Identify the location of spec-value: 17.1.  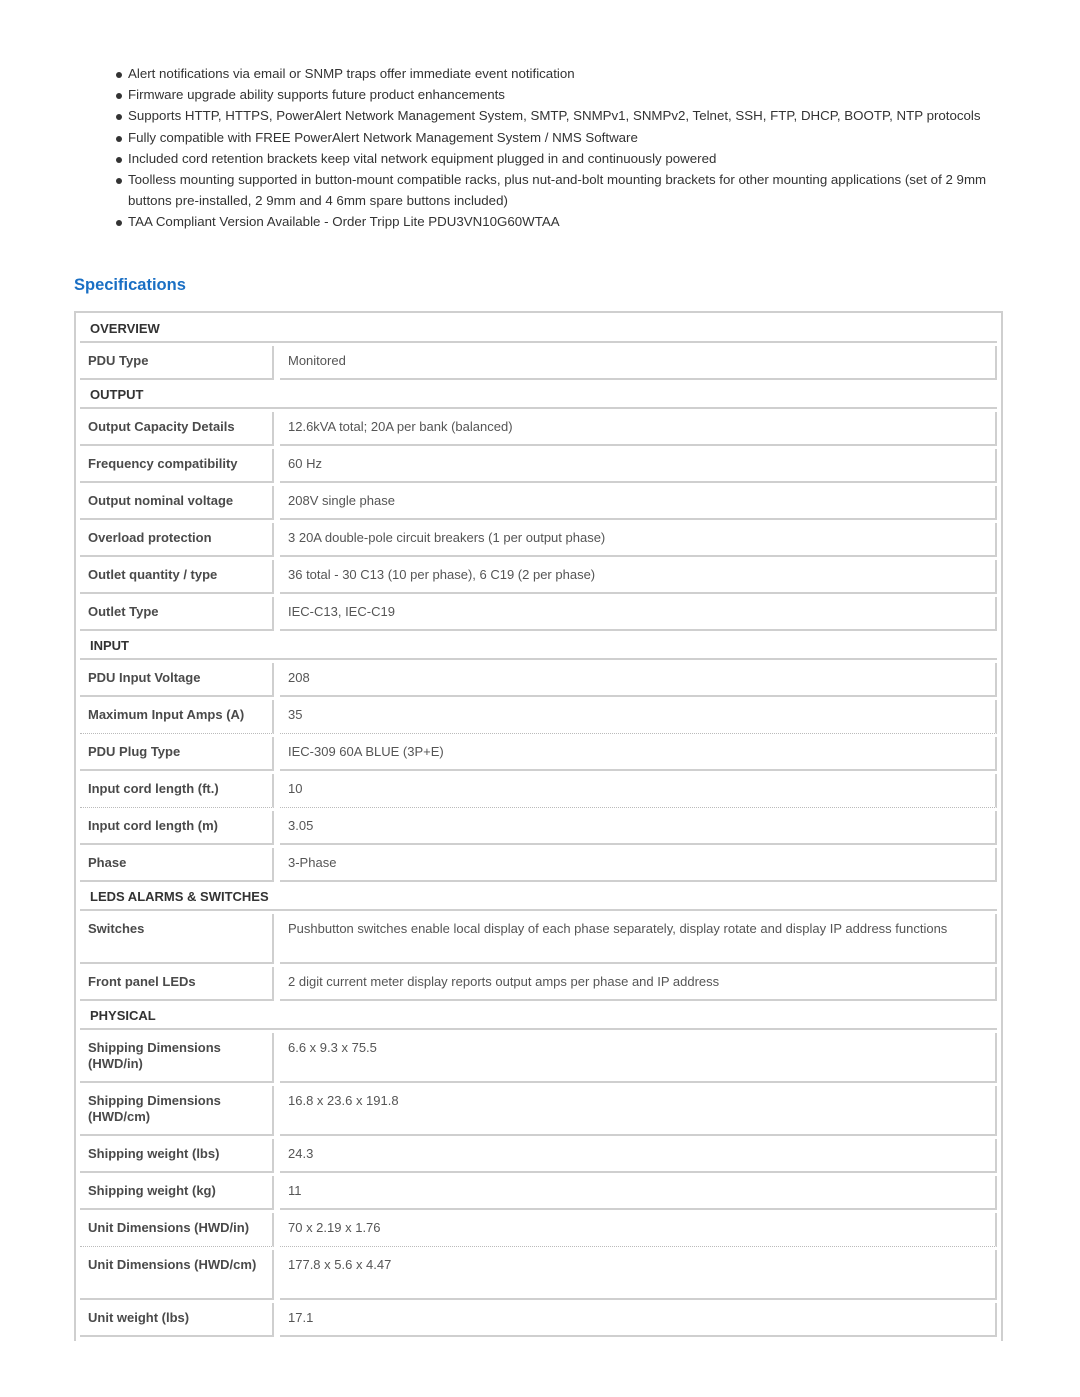
(638, 1320).